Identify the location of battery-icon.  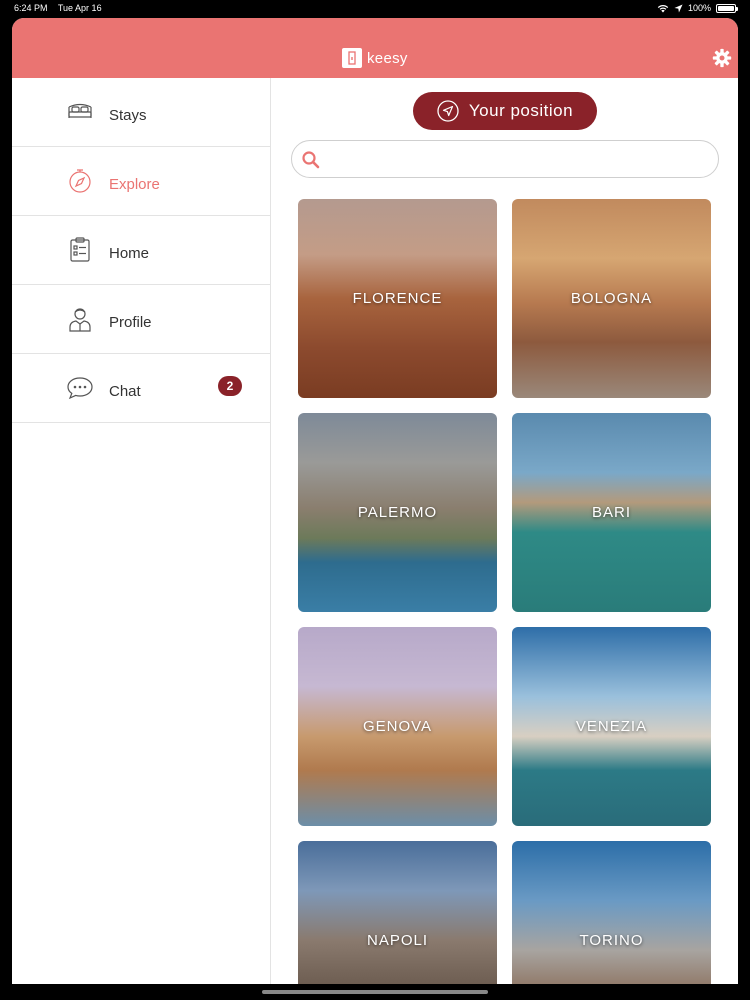
(727, 8).